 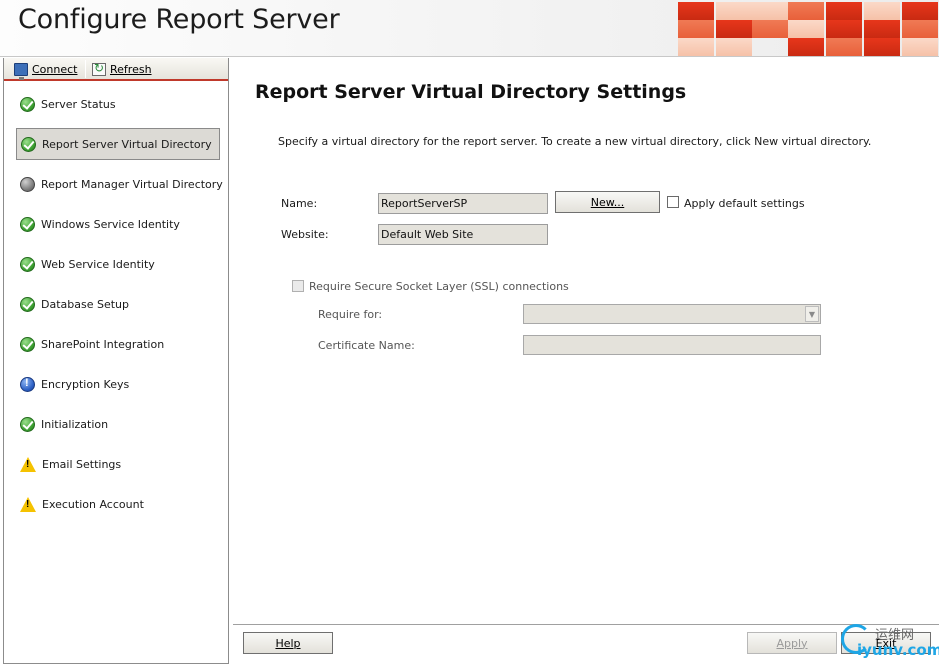 I want to click on nav-item-report-manager-virtual-directory: Report Manager Virtual Directory, so click(x=119, y=184).